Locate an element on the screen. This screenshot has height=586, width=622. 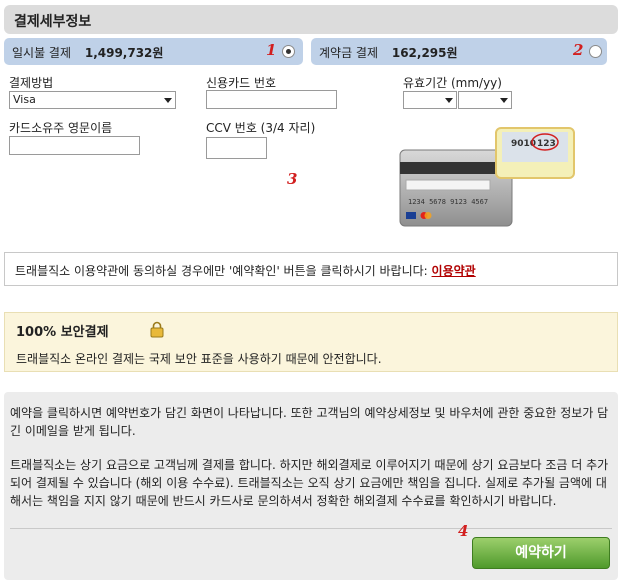
full-payment-radio is located at coordinates (288, 51).